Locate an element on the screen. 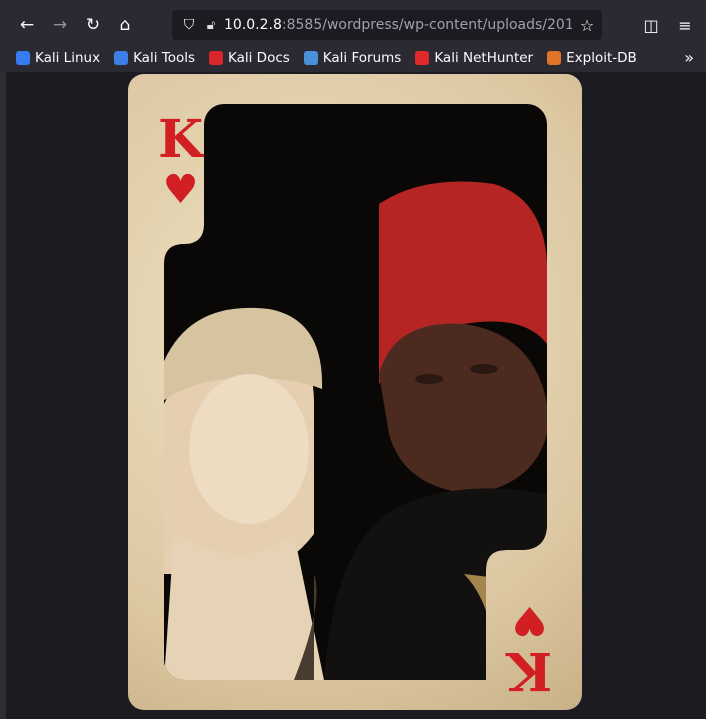  menu-button: ≡ is located at coordinates (685, 25).